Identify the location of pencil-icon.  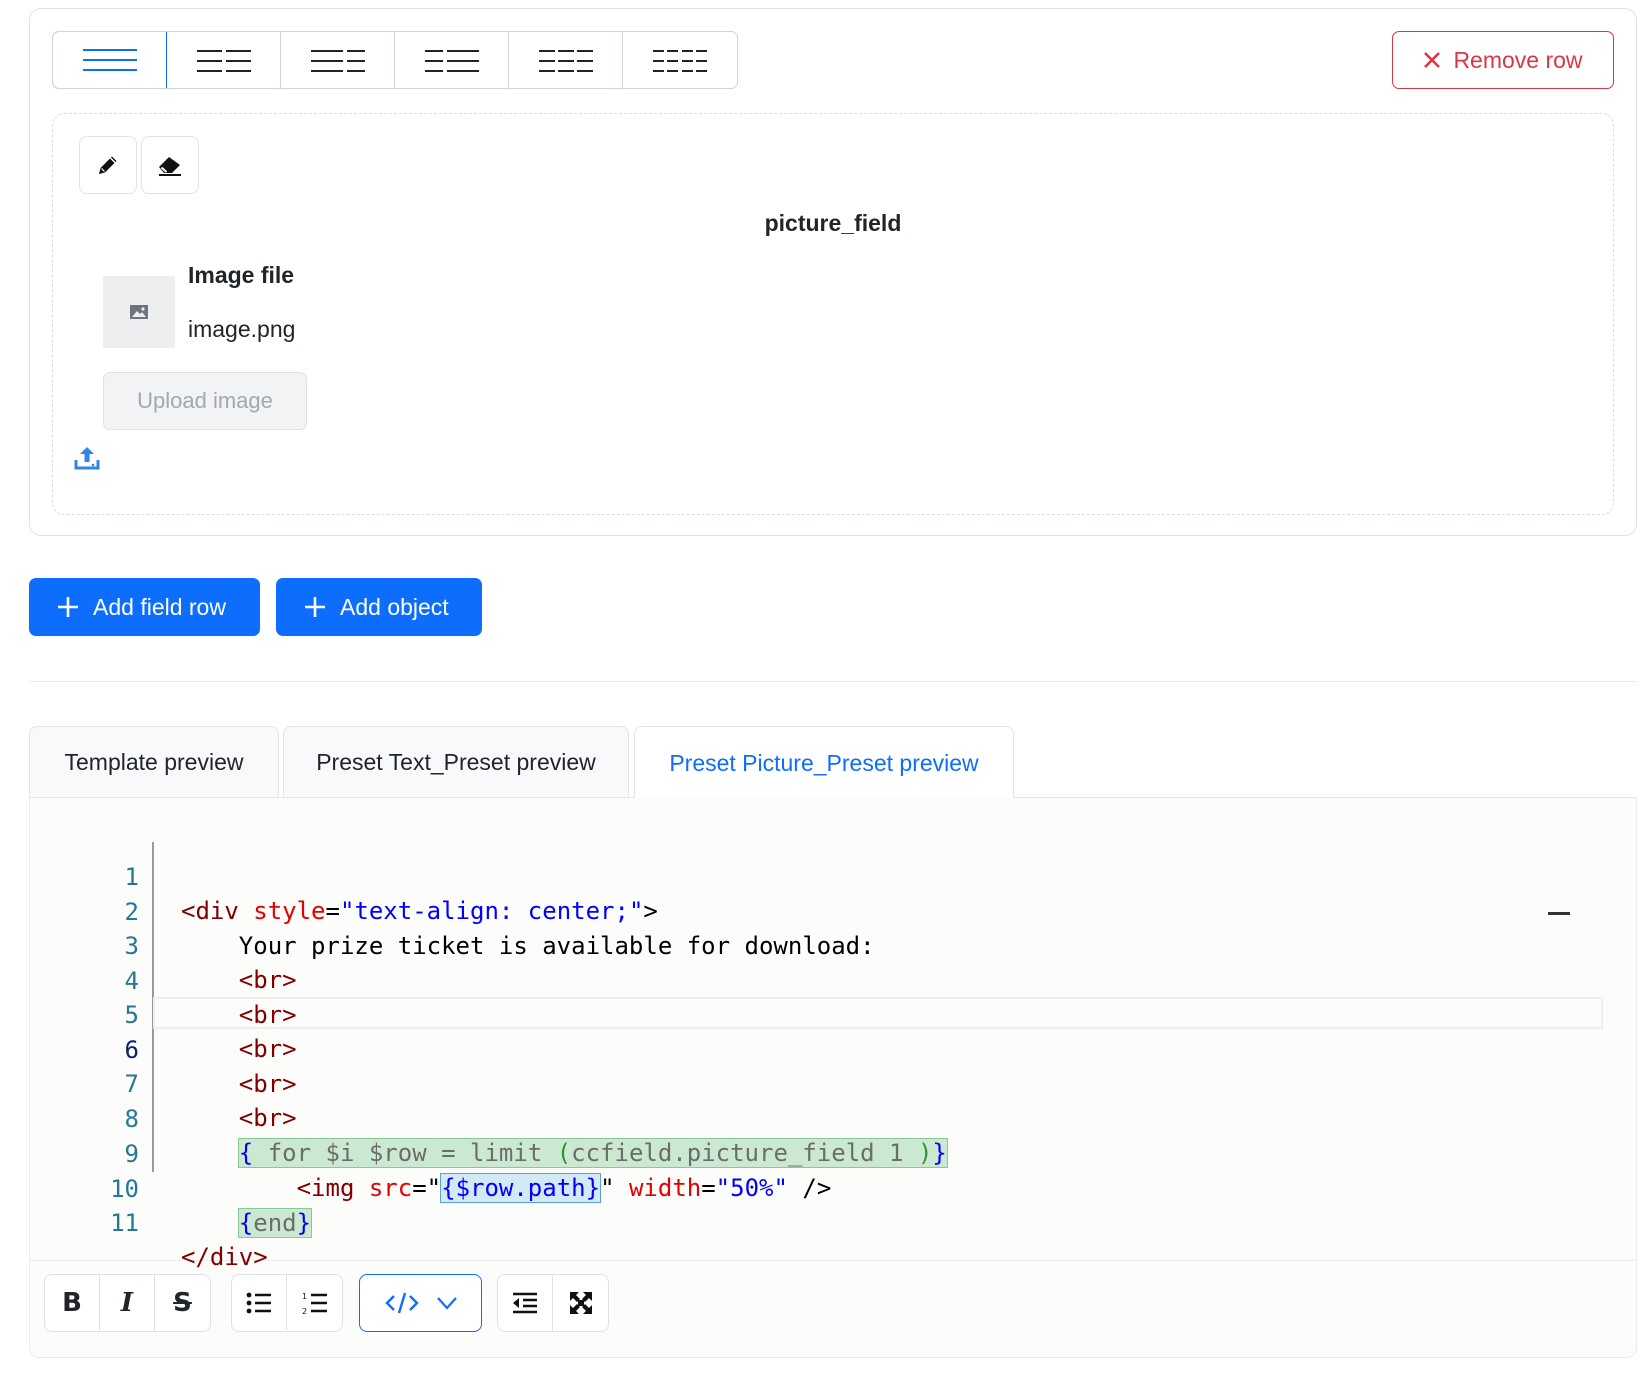
(108, 165).